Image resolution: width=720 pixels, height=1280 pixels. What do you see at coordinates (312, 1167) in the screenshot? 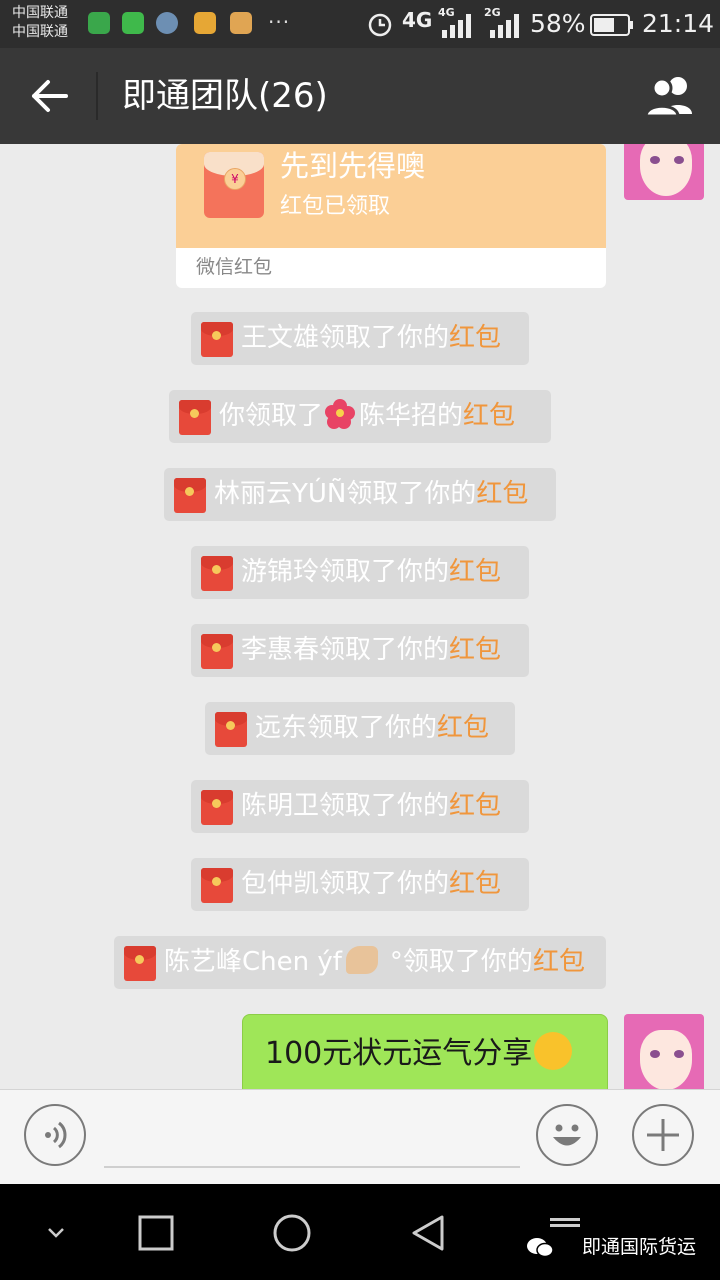
I see `message-input` at bounding box center [312, 1167].